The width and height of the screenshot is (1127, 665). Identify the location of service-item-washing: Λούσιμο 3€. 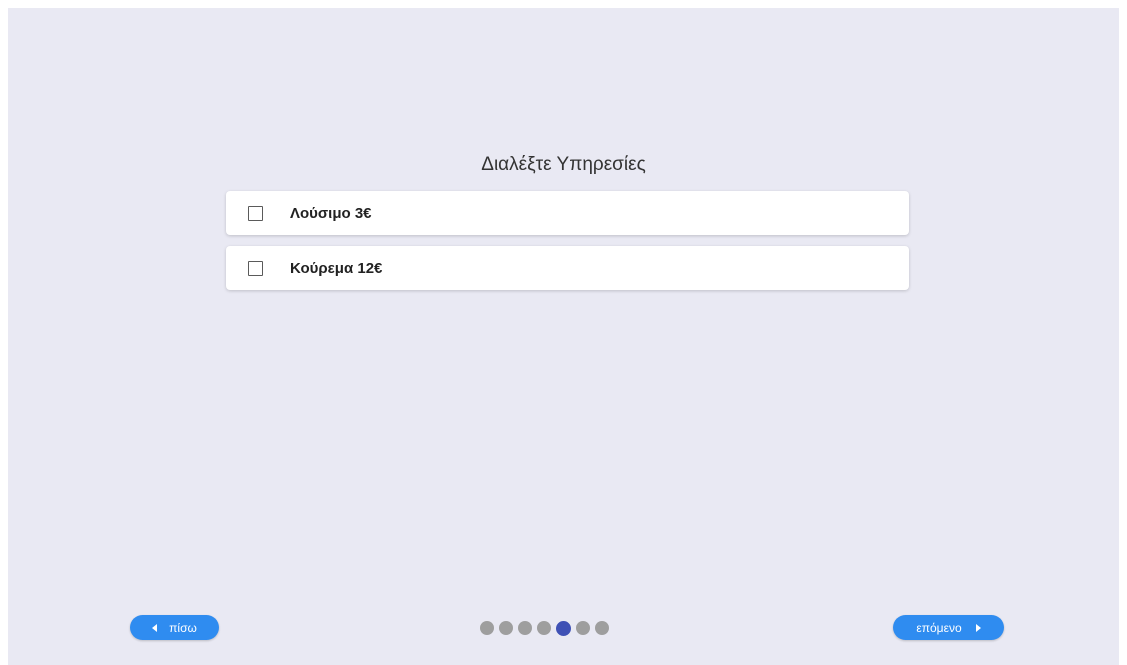
(567, 213).